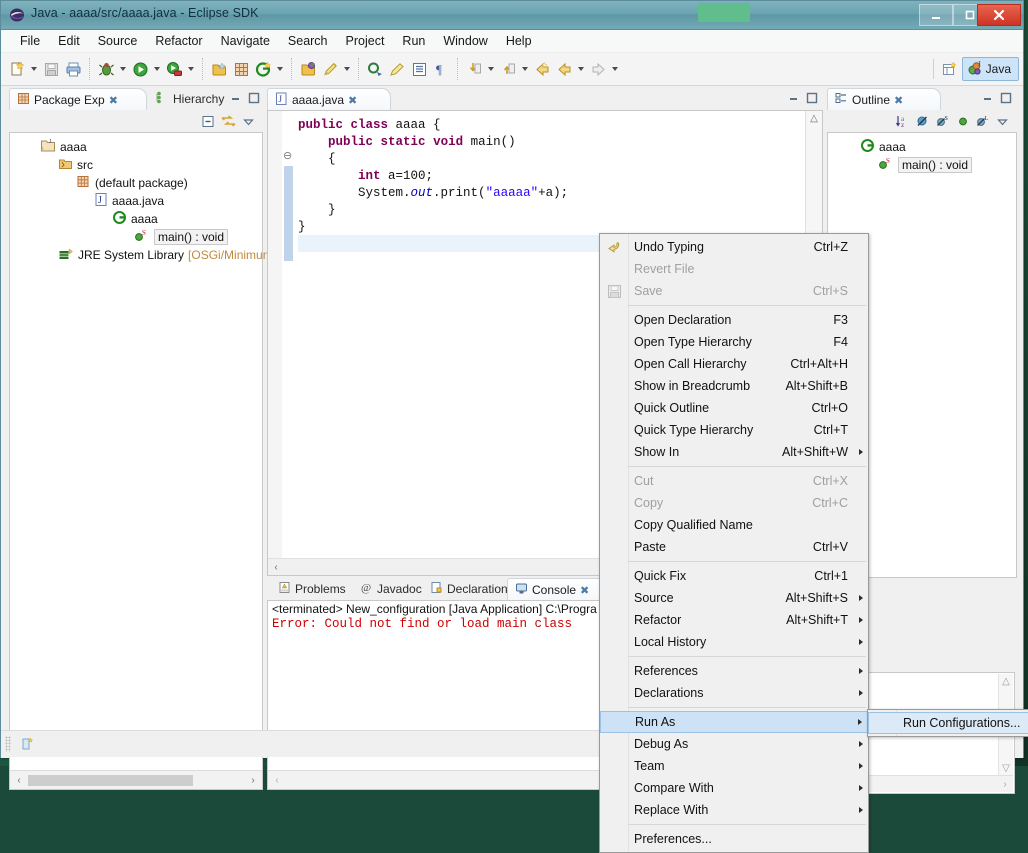 This screenshot has width=1028, height=853. What do you see at coordinates (136, 237) in the screenshot?
I see `tree-item-main-method: S main() : void` at bounding box center [136, 237].